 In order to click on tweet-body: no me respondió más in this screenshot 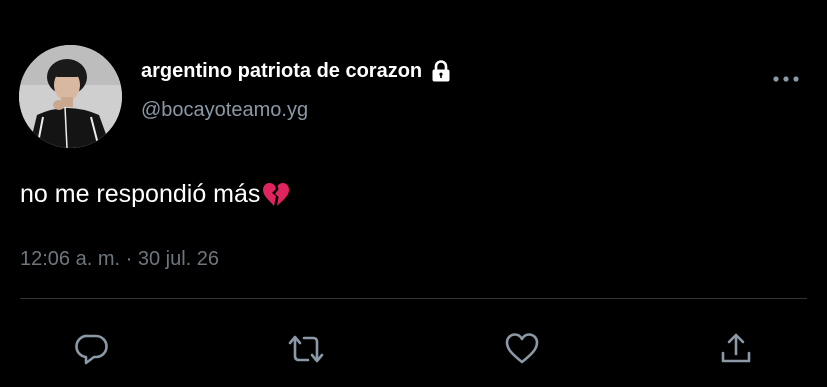, I will do `click(140, 194)`.